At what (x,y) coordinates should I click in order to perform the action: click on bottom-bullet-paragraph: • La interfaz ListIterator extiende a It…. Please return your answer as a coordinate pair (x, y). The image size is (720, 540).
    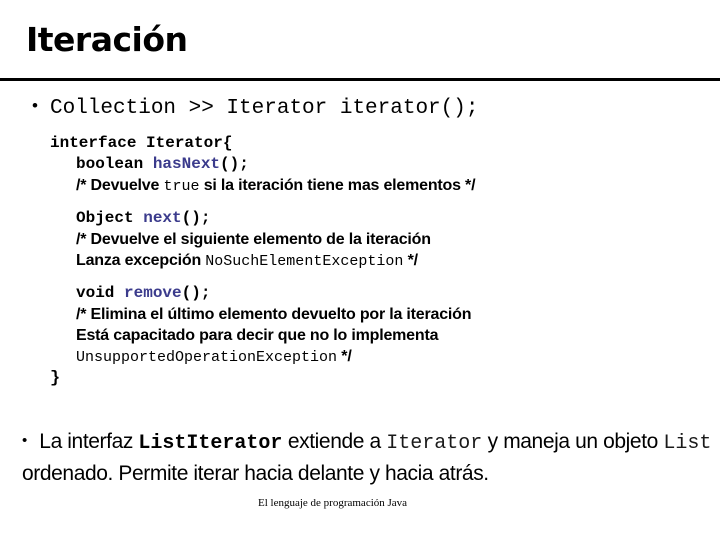
    Looking at the image, I should click on (367, 457).